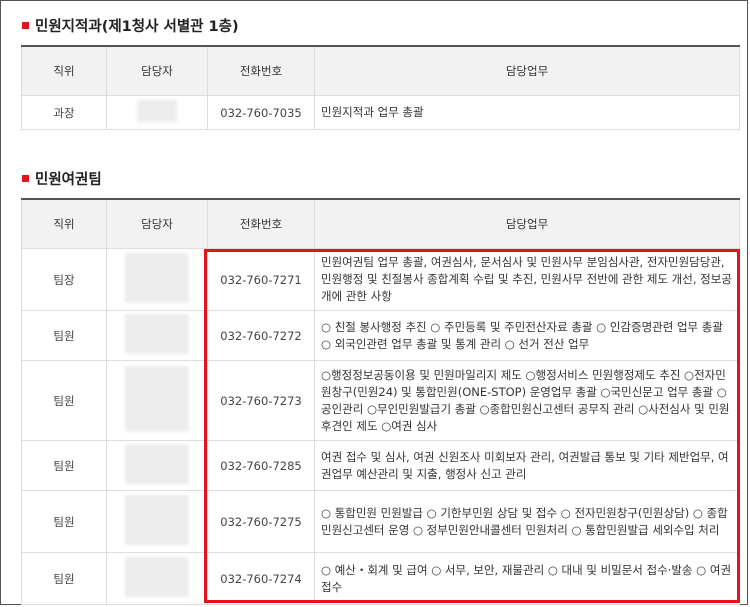  I want to click on cell-phone: 032-760-7274, so click(261, 578).